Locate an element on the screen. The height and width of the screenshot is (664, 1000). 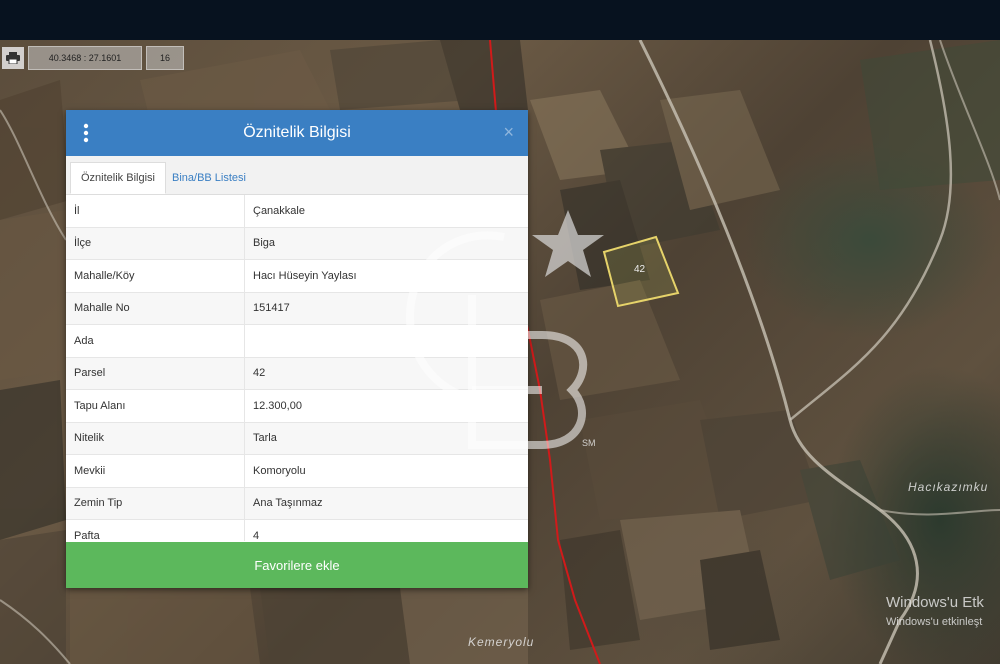
attribute-value: Çanakkale is located at coordinates (279, 210).